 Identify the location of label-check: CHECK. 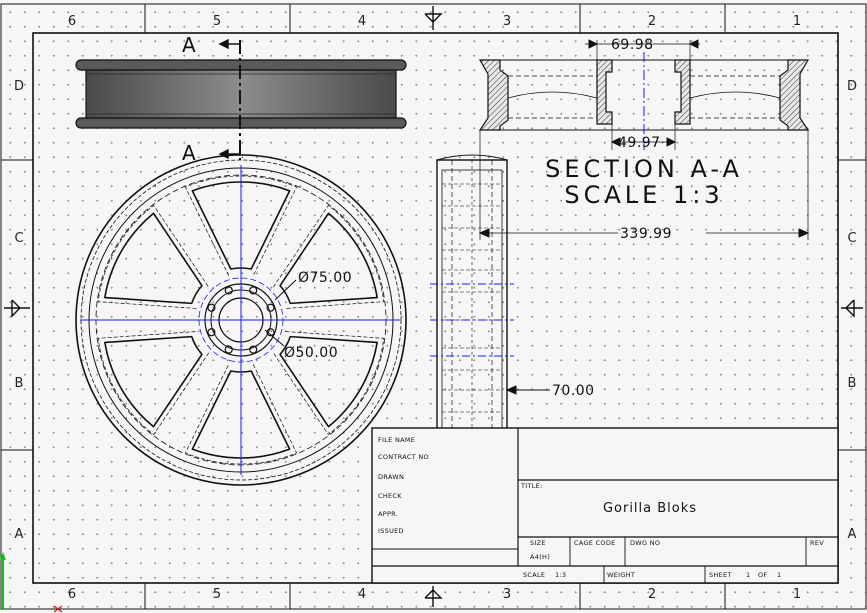
(390, 496).